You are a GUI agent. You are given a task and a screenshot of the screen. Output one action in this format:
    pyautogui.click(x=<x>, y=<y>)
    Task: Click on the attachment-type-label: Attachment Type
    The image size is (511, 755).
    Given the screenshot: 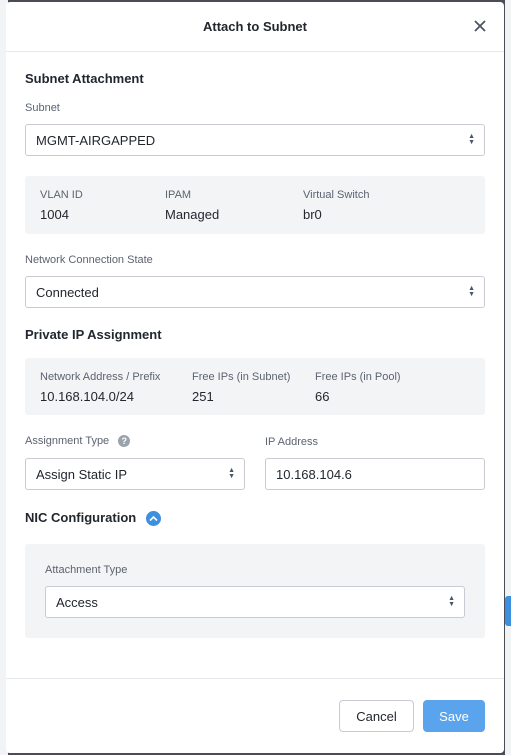 What is the action you would take?
    pyautogui.click(x=86, y=570)
    